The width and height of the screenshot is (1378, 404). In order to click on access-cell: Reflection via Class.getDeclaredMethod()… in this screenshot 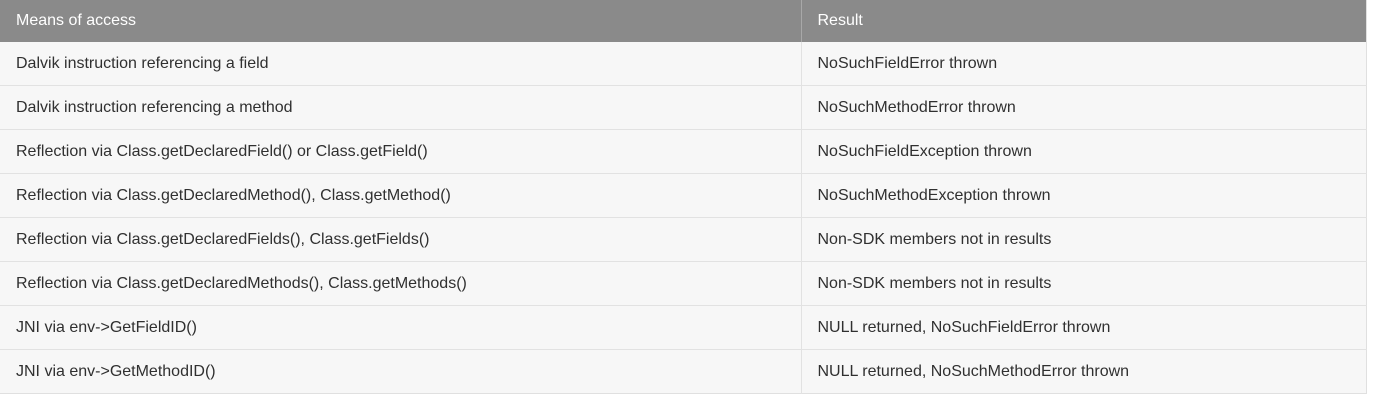, I will do `click(400, 195)`.